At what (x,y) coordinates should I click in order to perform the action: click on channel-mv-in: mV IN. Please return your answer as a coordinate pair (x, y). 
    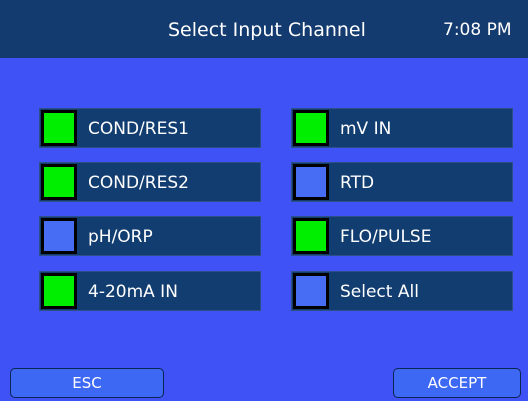
    Looking at the image, I should click on (402, 128).